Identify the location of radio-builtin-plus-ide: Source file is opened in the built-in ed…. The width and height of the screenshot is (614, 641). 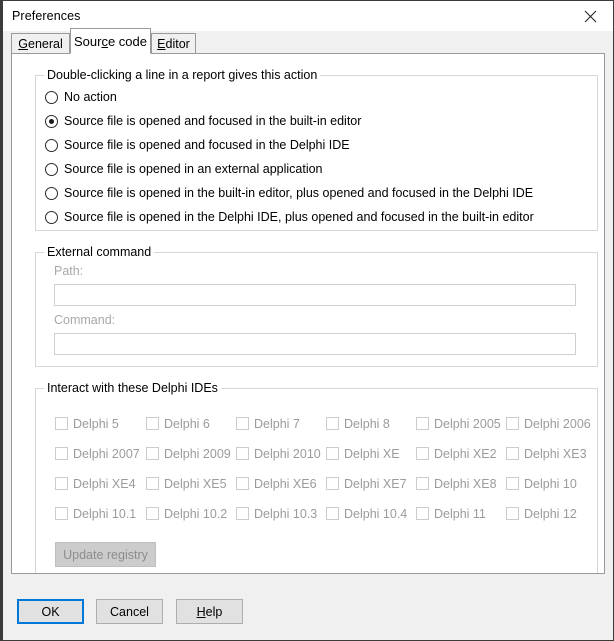
(289, 193).